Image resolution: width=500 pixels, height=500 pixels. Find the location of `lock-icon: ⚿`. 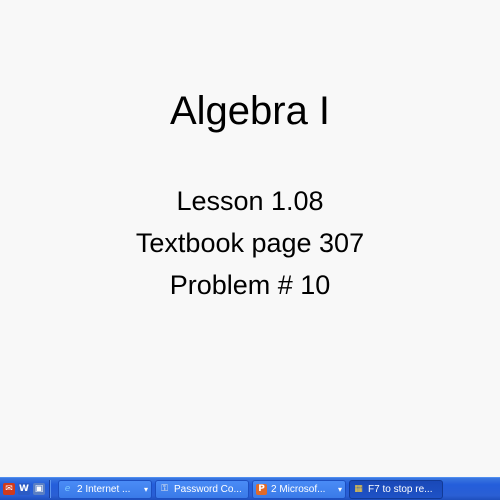

lock-icon: ⚿ is located at coordinates (164, 488).